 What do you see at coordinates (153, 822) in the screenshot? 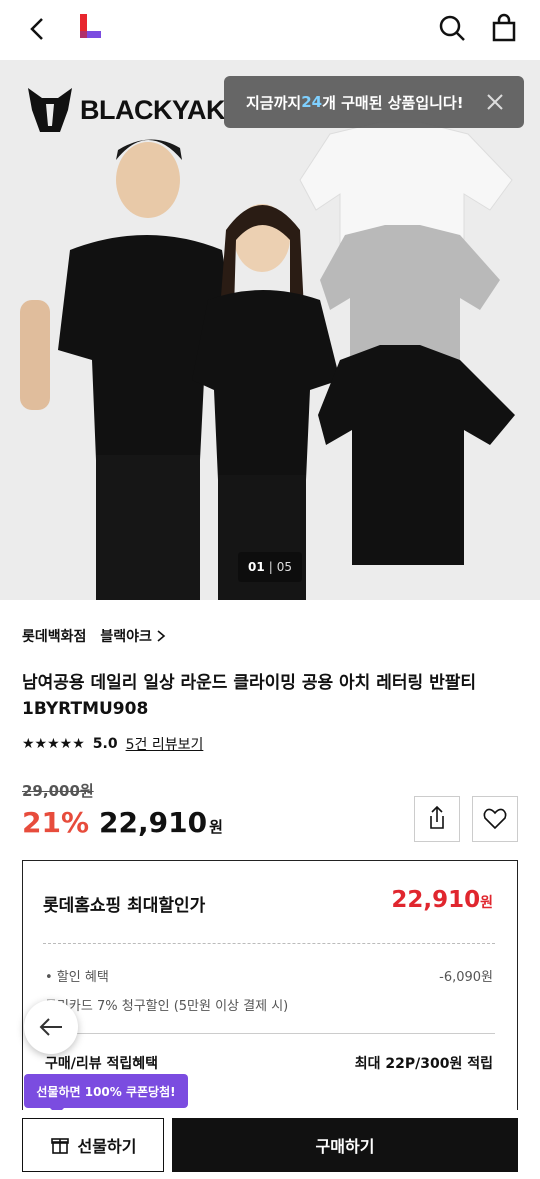
I see `sale-price: 22,910` at bounding box center [153, 822].